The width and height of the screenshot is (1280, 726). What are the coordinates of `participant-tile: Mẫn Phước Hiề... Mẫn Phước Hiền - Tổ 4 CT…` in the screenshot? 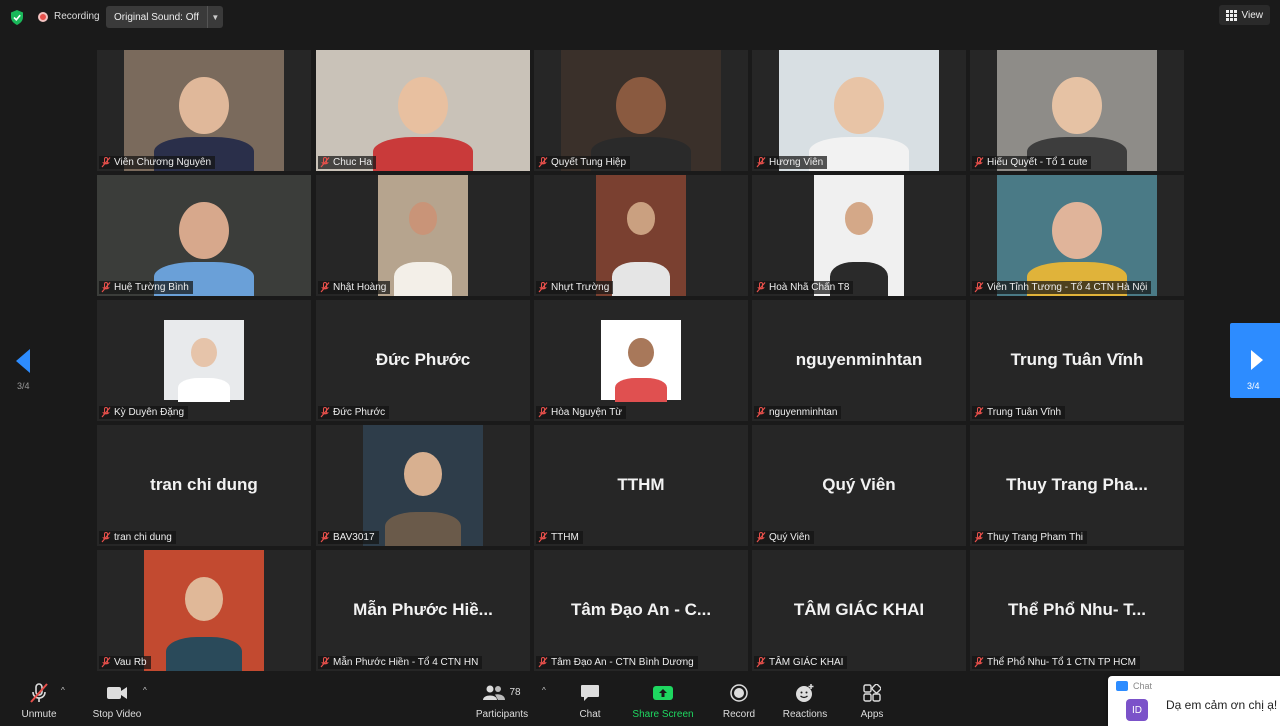 It's located at (423, 610).